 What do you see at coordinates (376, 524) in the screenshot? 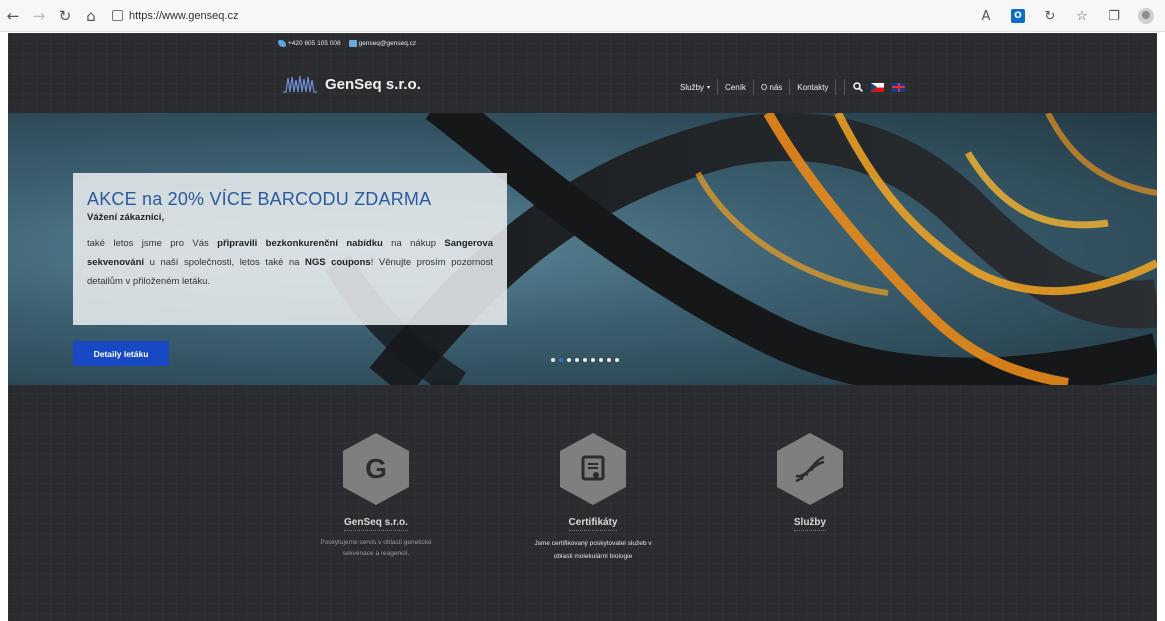
I see `feature-title: GenSeq s.r.o.` at bounding box center [376, 524].